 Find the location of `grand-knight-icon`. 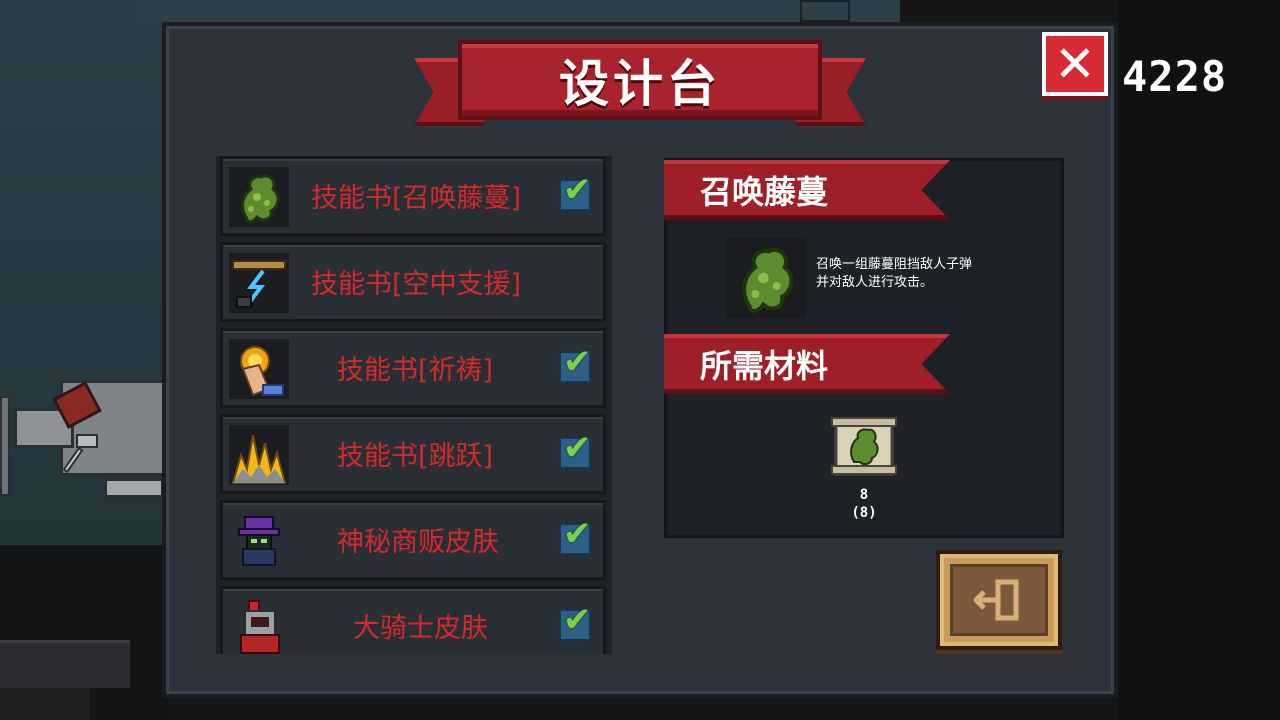

grand-knight-icon is located at coordinates (259, 625).